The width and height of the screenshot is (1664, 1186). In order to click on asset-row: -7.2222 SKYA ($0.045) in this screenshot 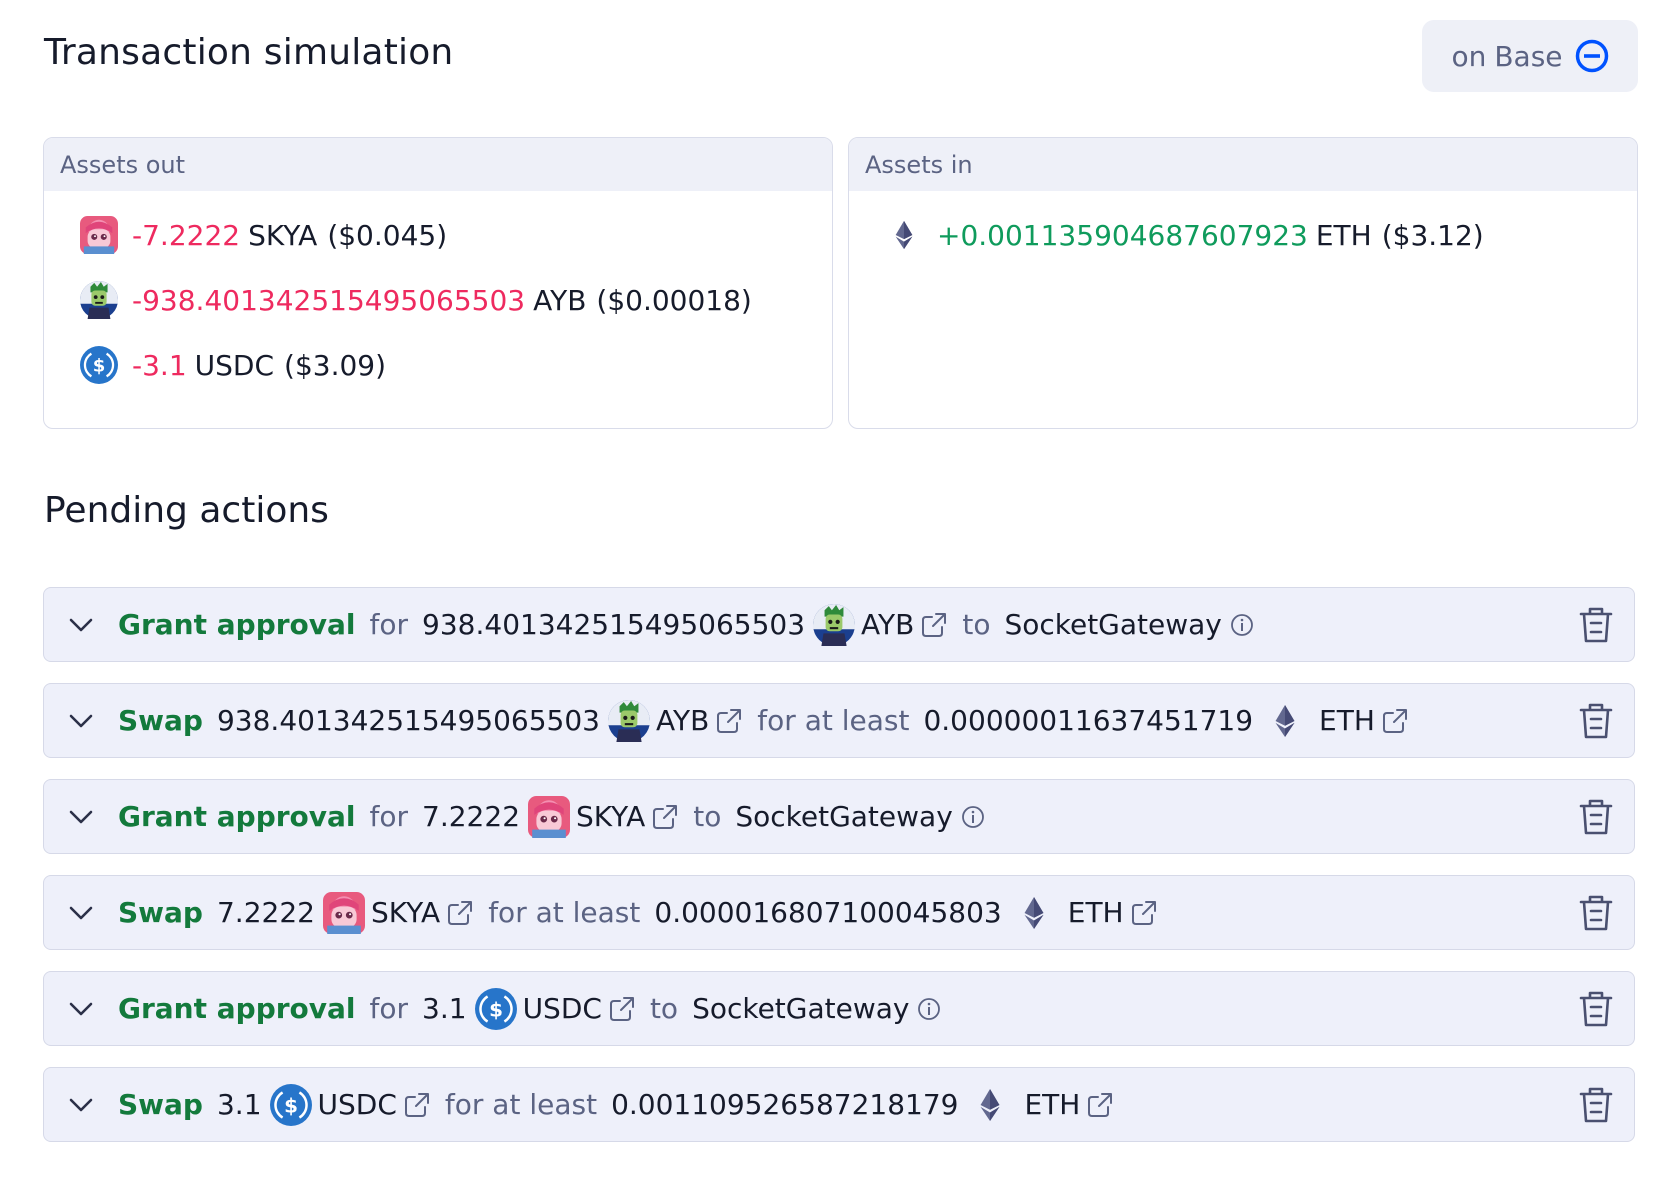, I will do `click(456, 235)`.